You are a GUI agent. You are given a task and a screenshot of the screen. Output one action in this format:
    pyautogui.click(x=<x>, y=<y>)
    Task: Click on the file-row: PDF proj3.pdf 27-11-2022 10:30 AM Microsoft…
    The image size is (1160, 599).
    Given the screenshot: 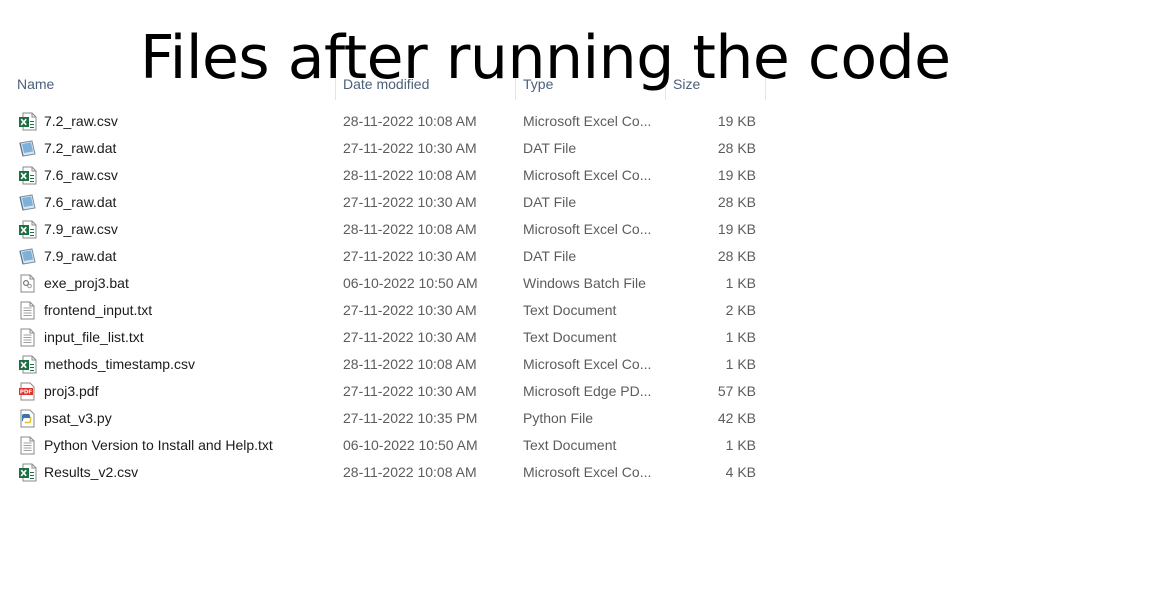 What is the action you would take?
    pyautogui.click(x=385, y=391)
    